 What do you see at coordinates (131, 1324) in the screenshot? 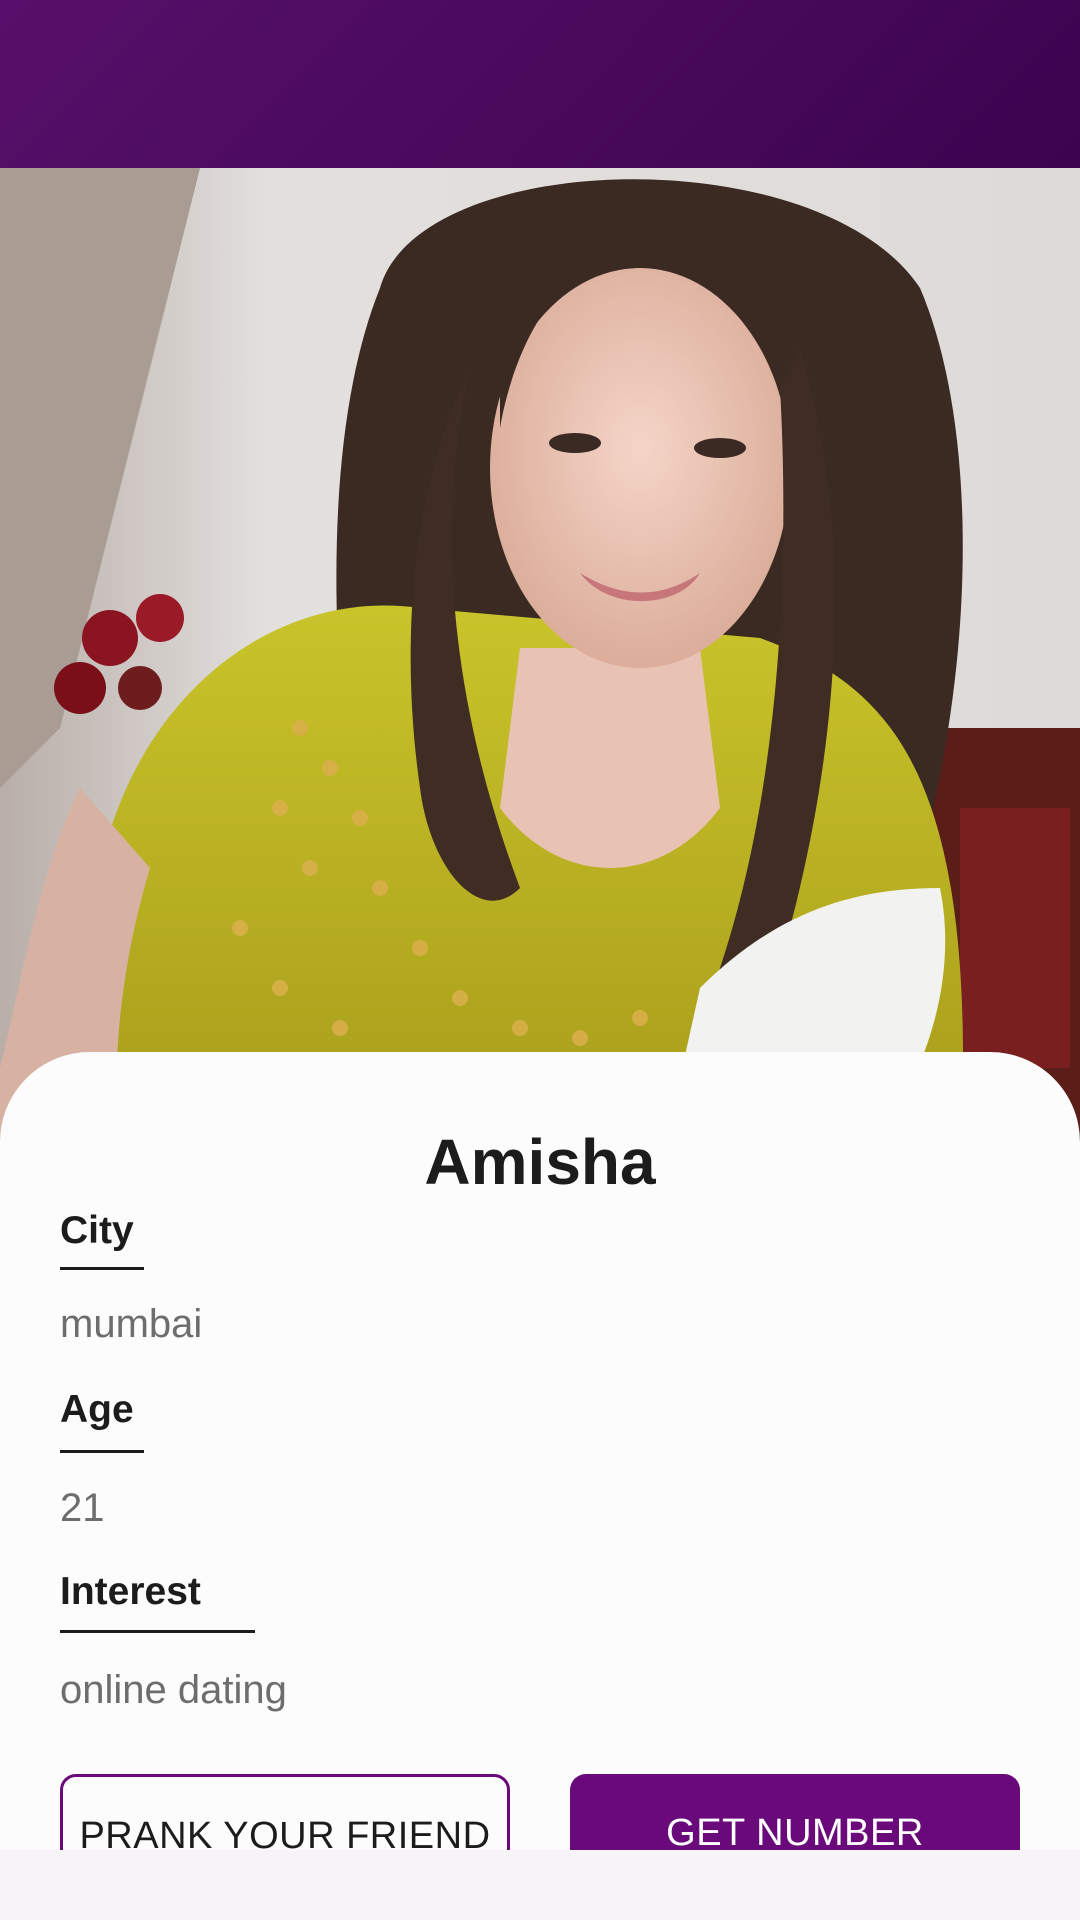
I see `city-value: mumbai` at bounding box center [131, 1324].